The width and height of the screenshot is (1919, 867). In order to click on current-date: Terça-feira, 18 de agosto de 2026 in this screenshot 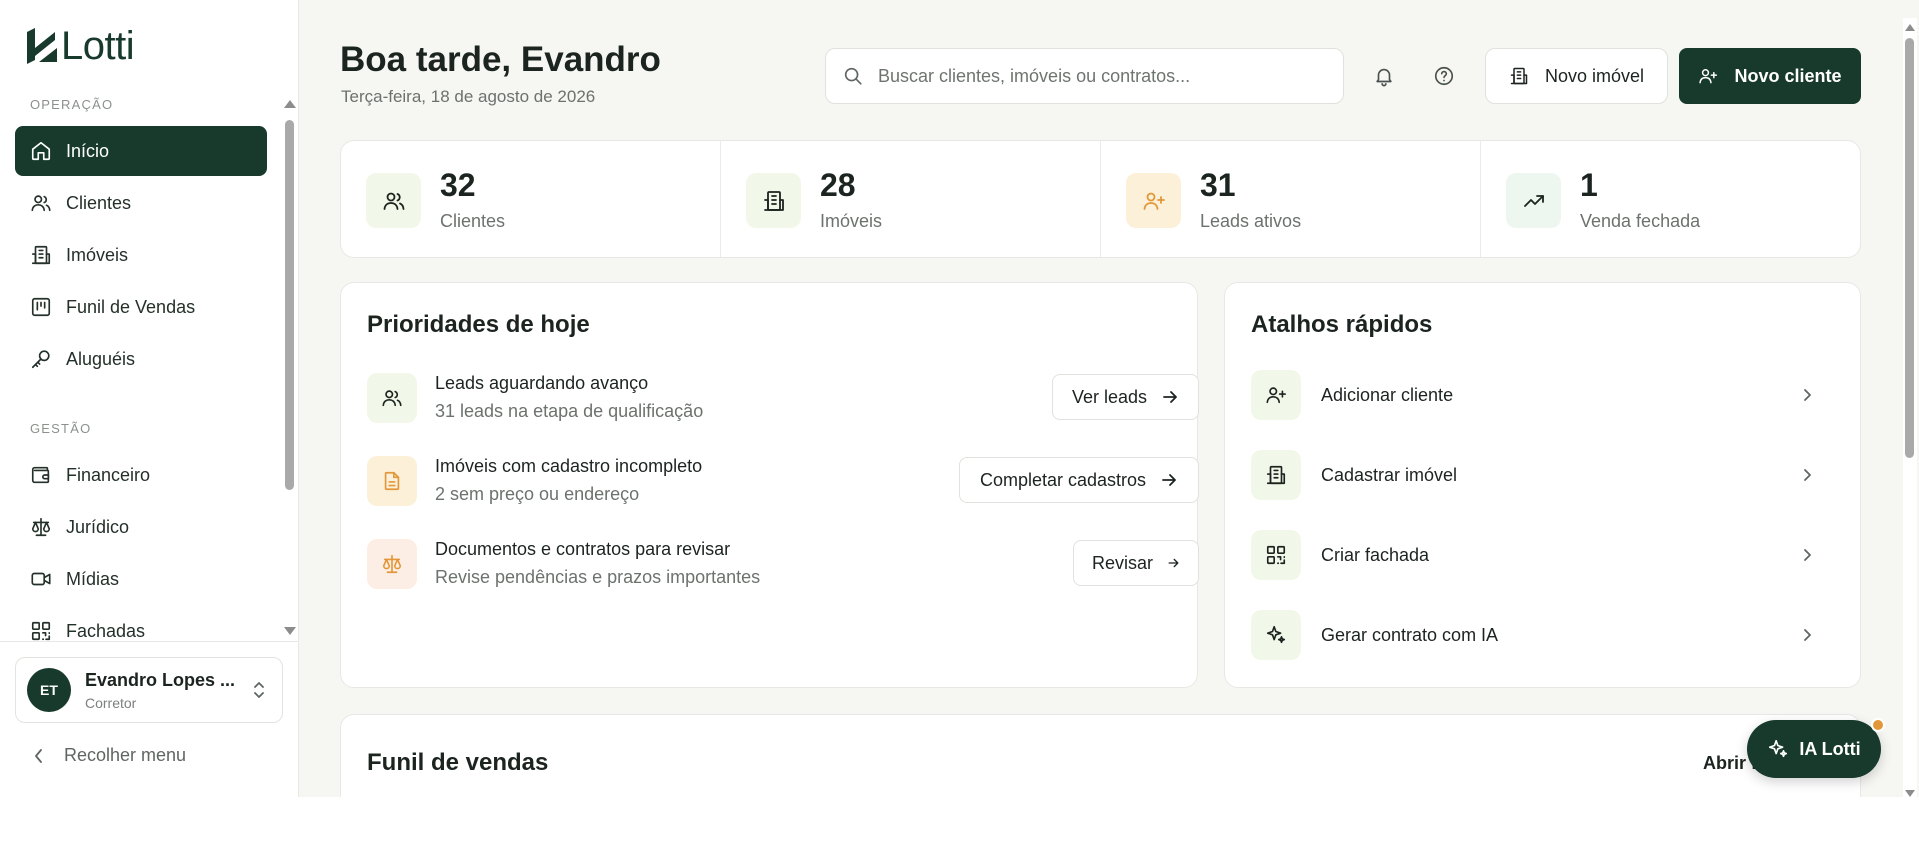, I will do `click(468, 96)`.